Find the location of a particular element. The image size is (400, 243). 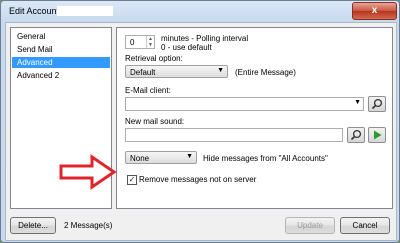

browse-email-client-button is located at coordinates (377, 104).